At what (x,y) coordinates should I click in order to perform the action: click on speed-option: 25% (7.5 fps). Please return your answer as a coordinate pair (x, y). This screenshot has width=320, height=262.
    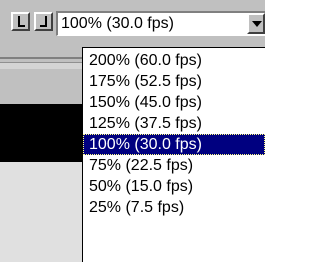
    Looking at the image, I should click on (174, 207).